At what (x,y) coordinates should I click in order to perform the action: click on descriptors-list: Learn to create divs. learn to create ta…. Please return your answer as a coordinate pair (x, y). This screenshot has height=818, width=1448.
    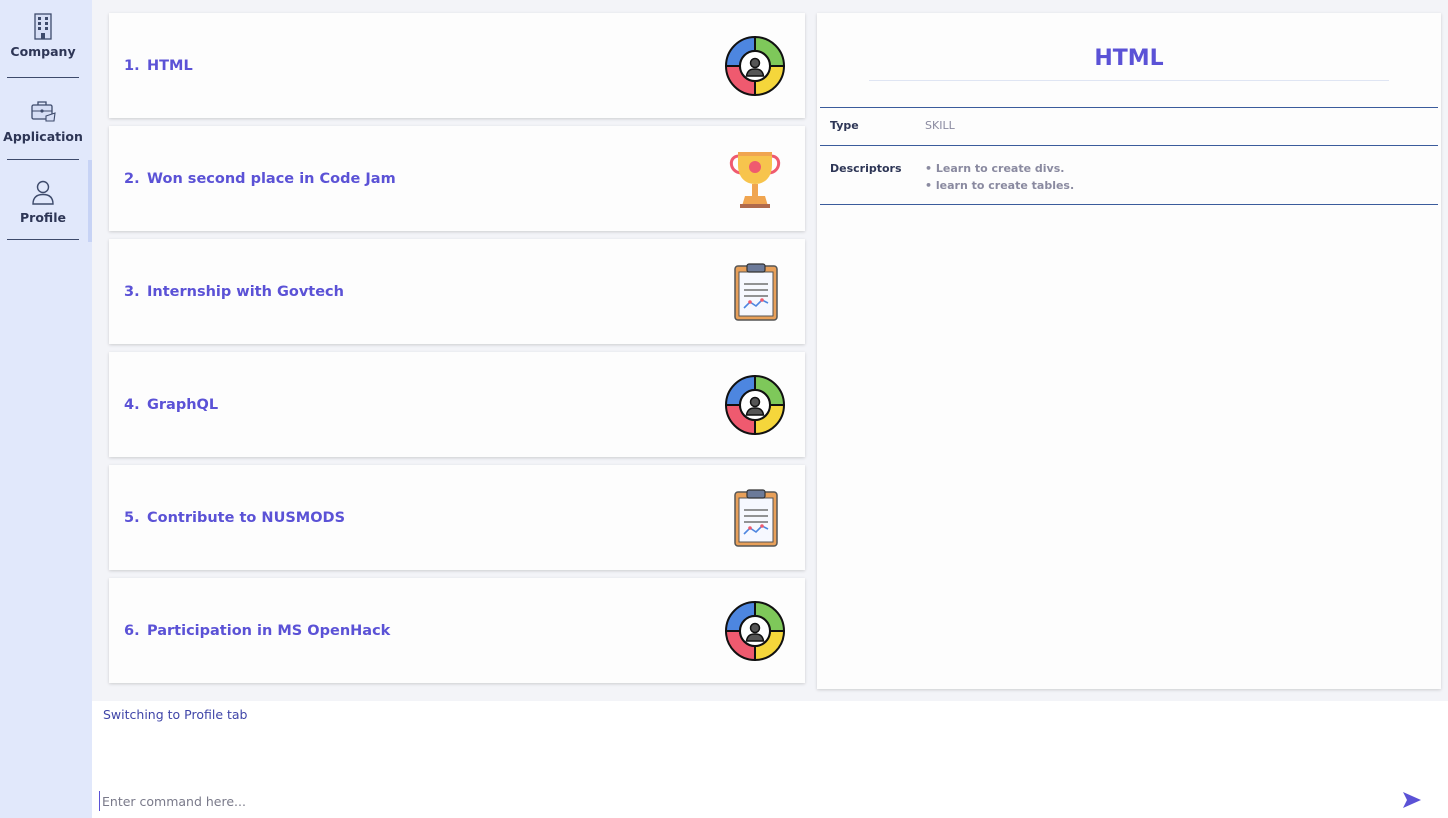
    Looking at the image, I should click on (999, 177).